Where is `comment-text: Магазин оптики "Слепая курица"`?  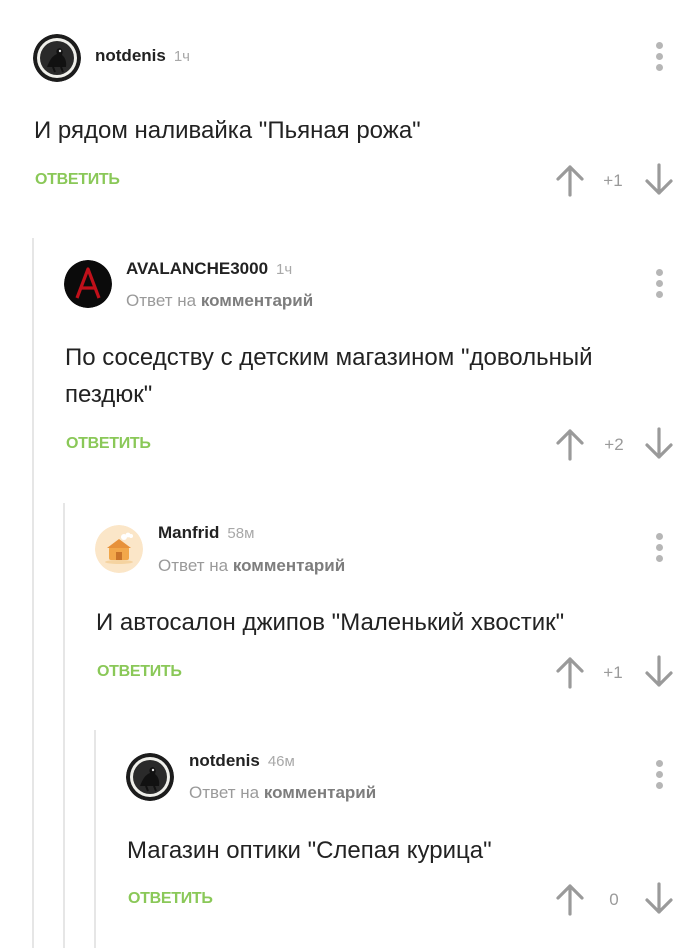 comment-text: Магазин оптики "Слепая курица" is located at coordinates (309, 850).